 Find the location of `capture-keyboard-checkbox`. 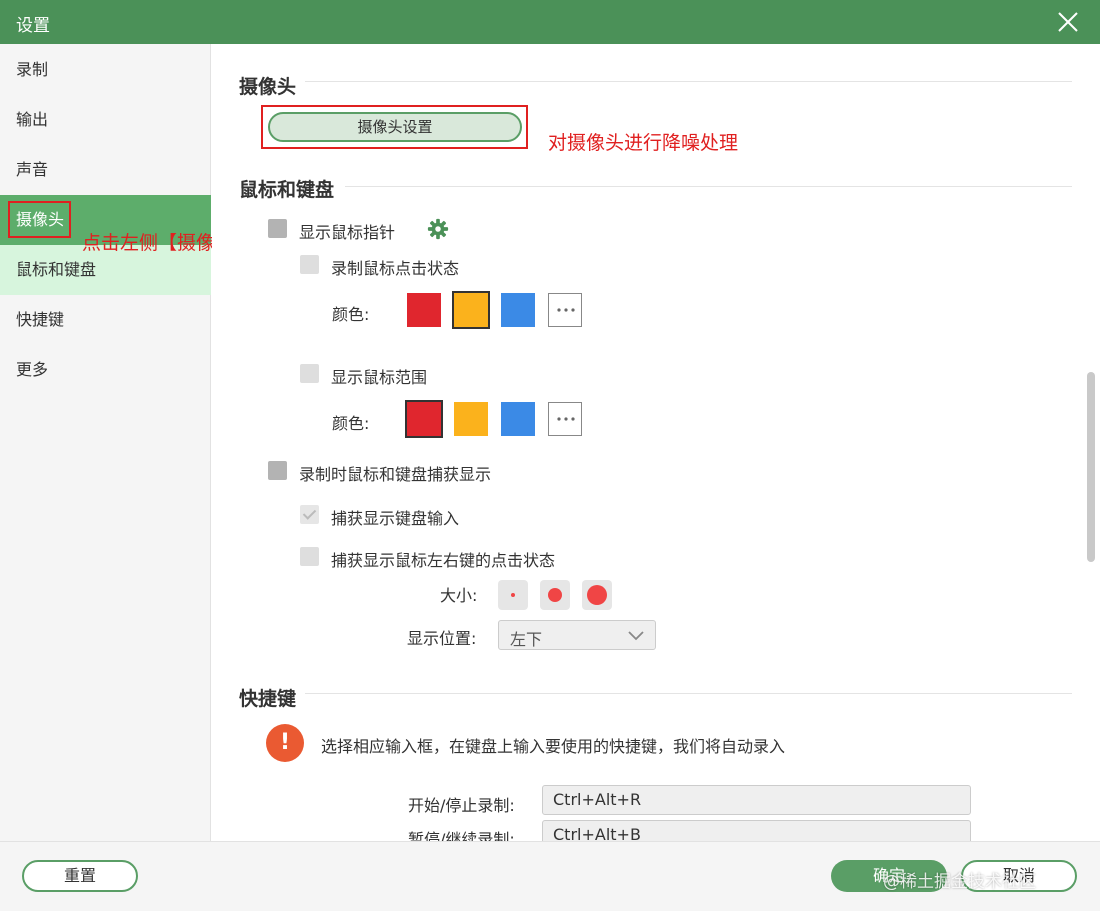

capture-keyboard-checkbox is located at coordinates (309, 514).